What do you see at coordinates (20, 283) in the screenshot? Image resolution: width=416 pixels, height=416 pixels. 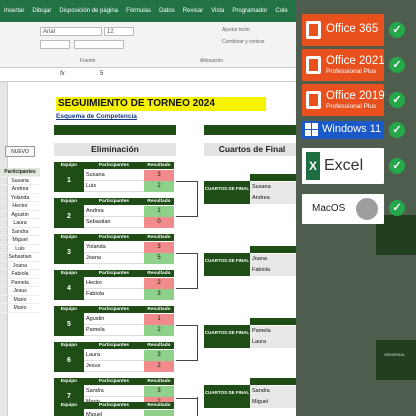 I see `list-item: Pamela` at bounding box center [20, 283].